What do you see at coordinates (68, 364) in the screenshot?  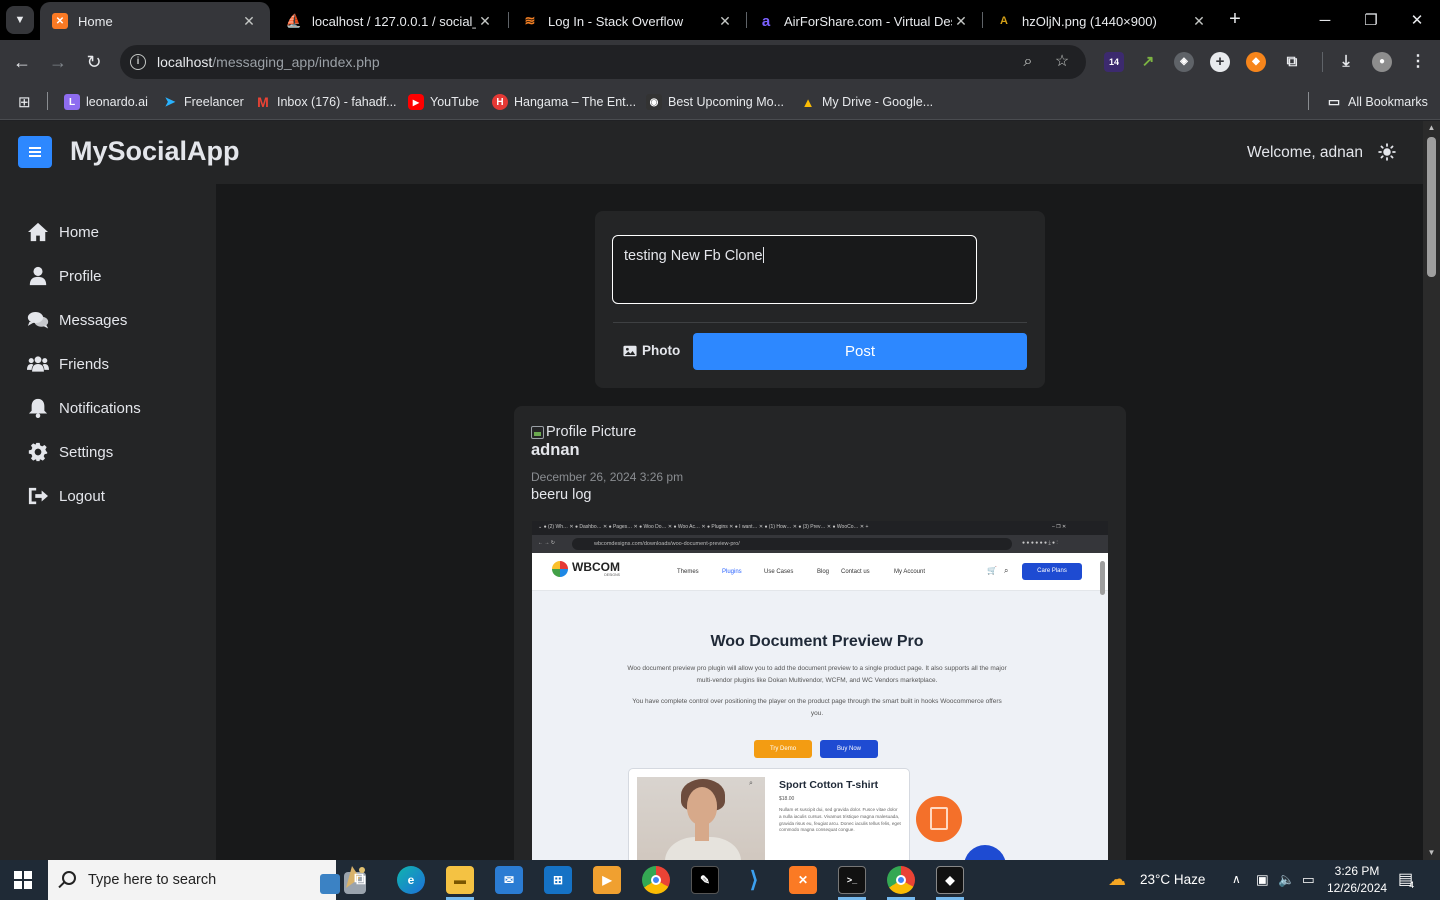 I see `sidebar-item-friends: Friends` at bounding box center [68, 364].